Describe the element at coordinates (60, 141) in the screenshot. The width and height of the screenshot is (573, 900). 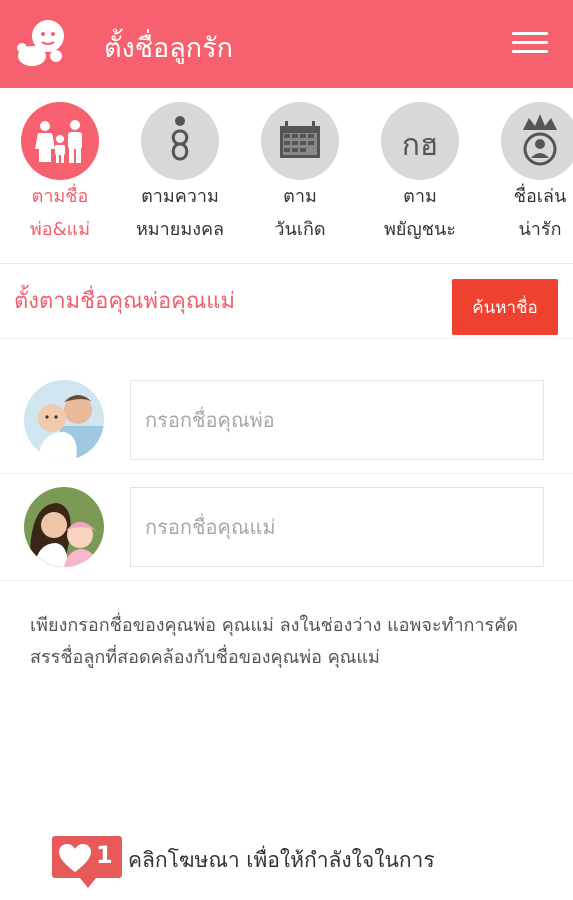
I see `family-icon` at that location.